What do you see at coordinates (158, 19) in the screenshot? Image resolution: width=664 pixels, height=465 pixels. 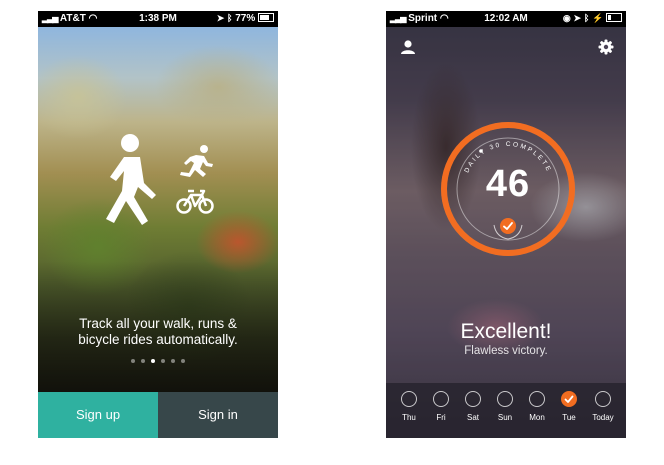 I see `status-bar: ▂▃▅ AT&T ◠ 1:38 PM ➤ ᛒ 77%` at bounding box center [158, 19].